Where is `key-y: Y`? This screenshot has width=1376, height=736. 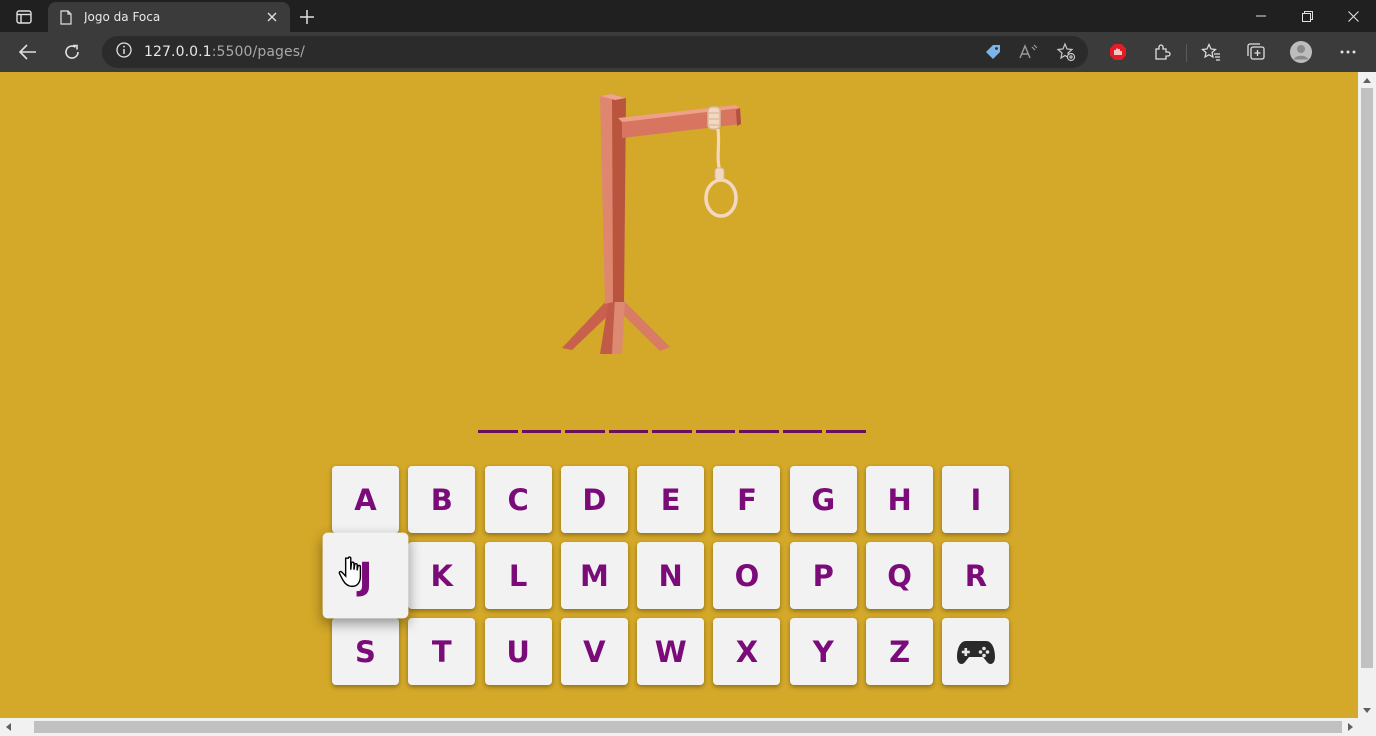 key-y: Y is located at coordinates (823, 651).